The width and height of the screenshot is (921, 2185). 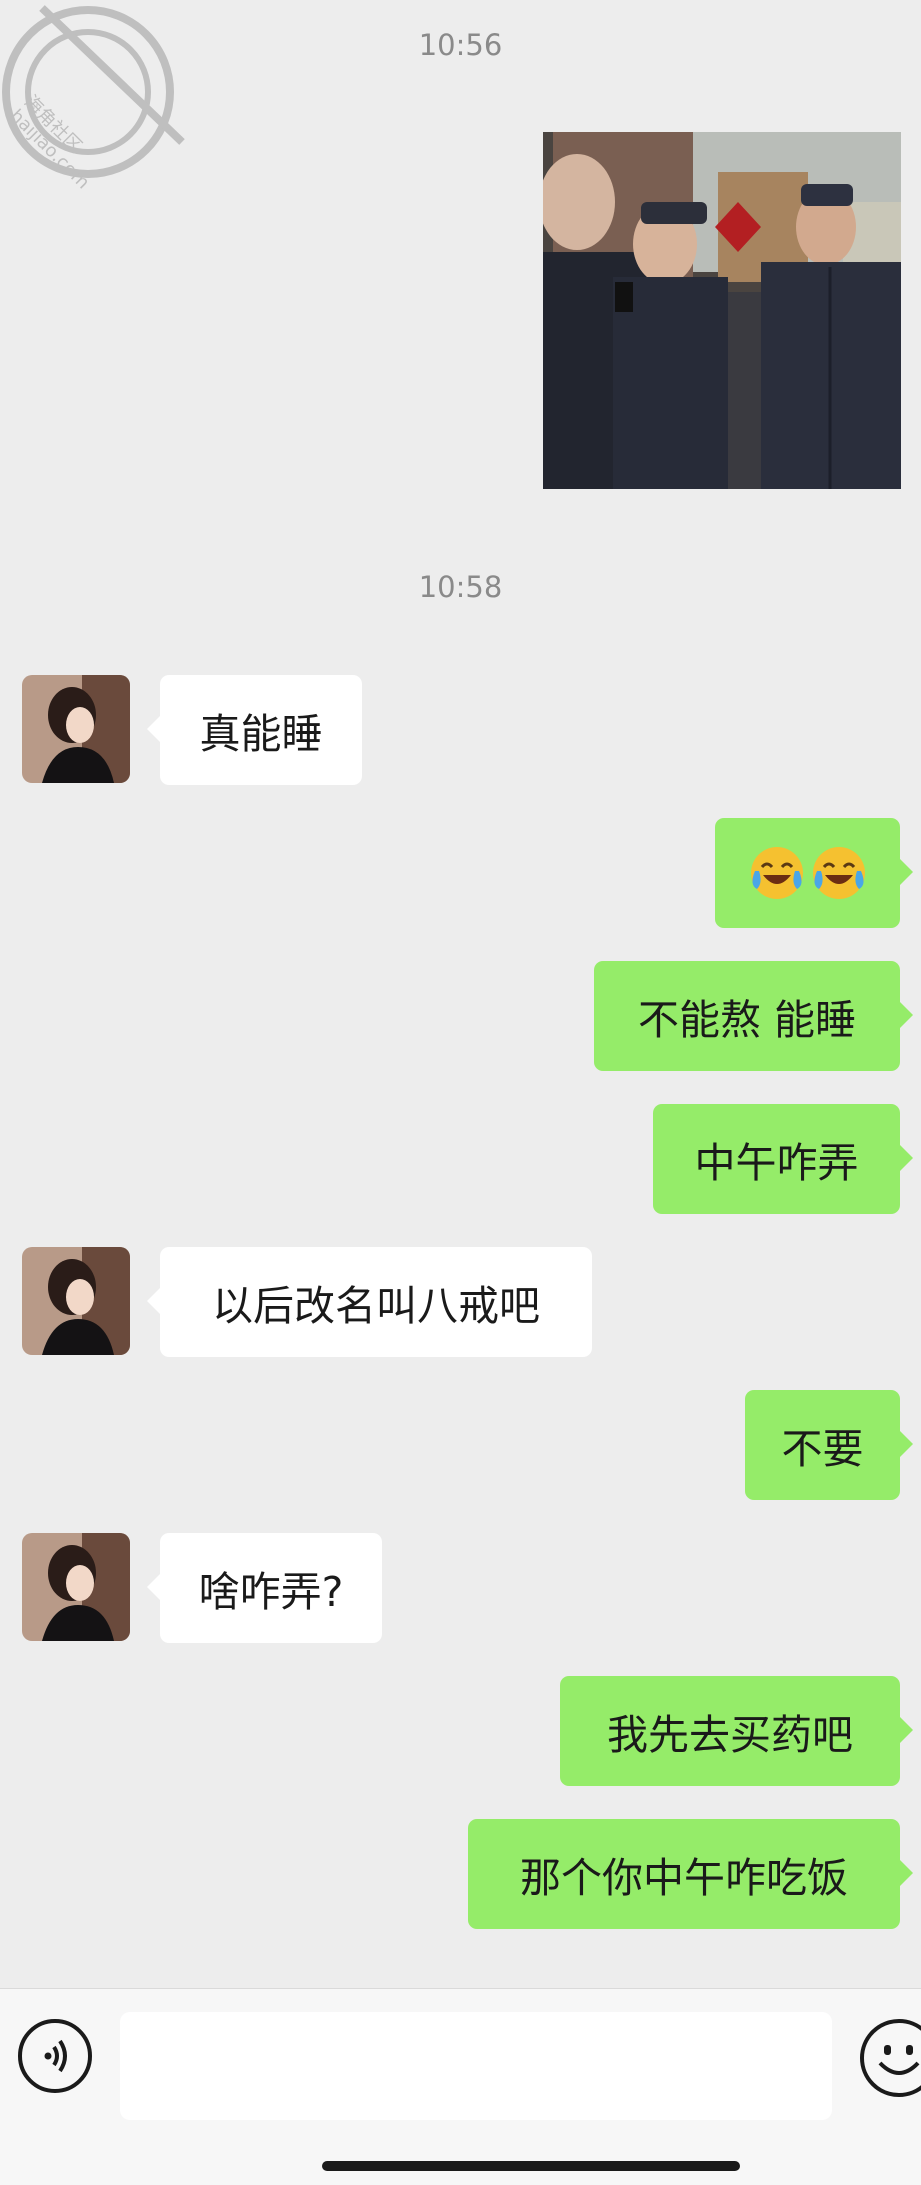 I want to click on emoji-button, so click(x=890, y=2058).